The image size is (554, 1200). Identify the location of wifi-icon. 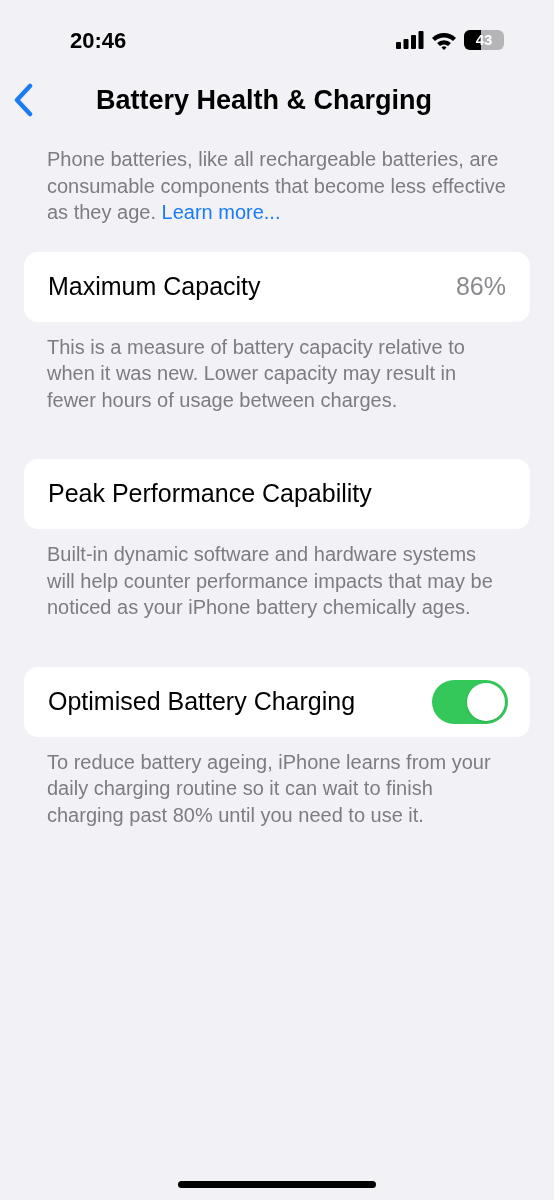
(444, 40).